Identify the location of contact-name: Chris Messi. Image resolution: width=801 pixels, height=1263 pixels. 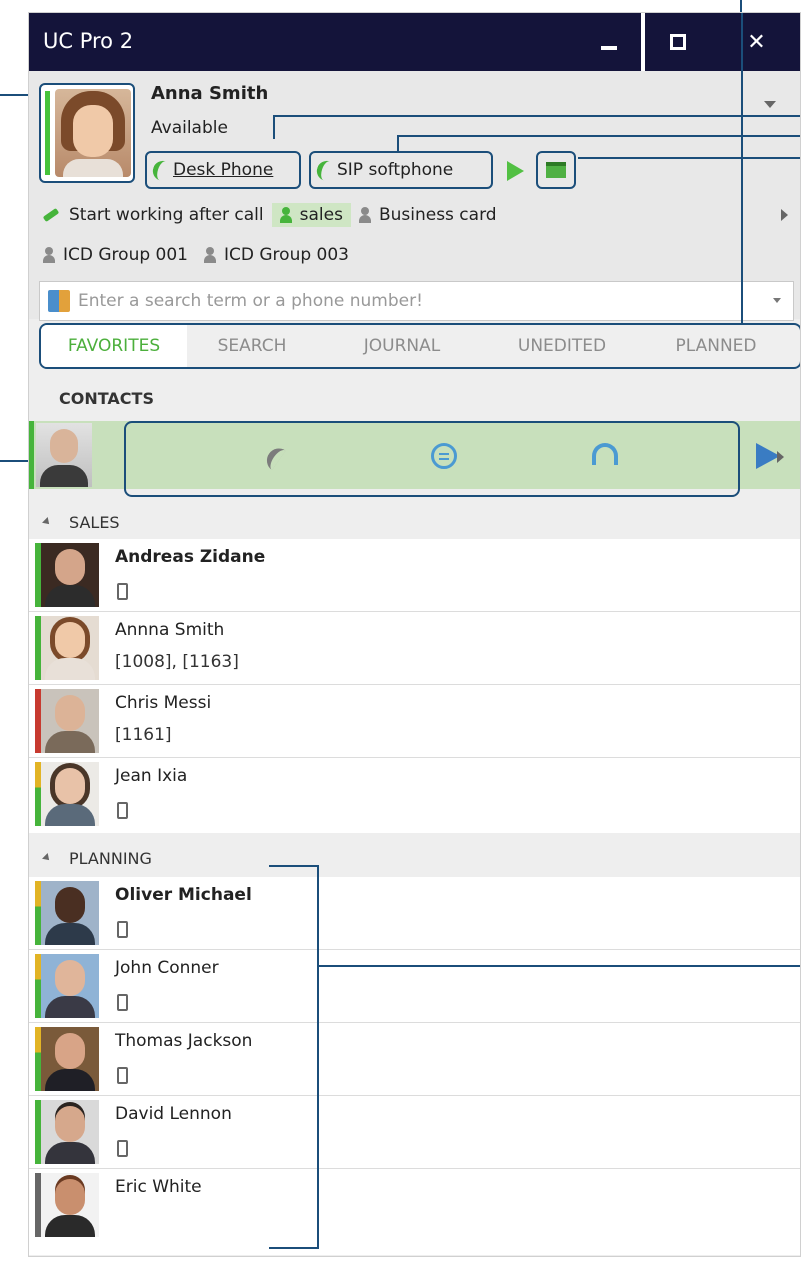
(163, 703).